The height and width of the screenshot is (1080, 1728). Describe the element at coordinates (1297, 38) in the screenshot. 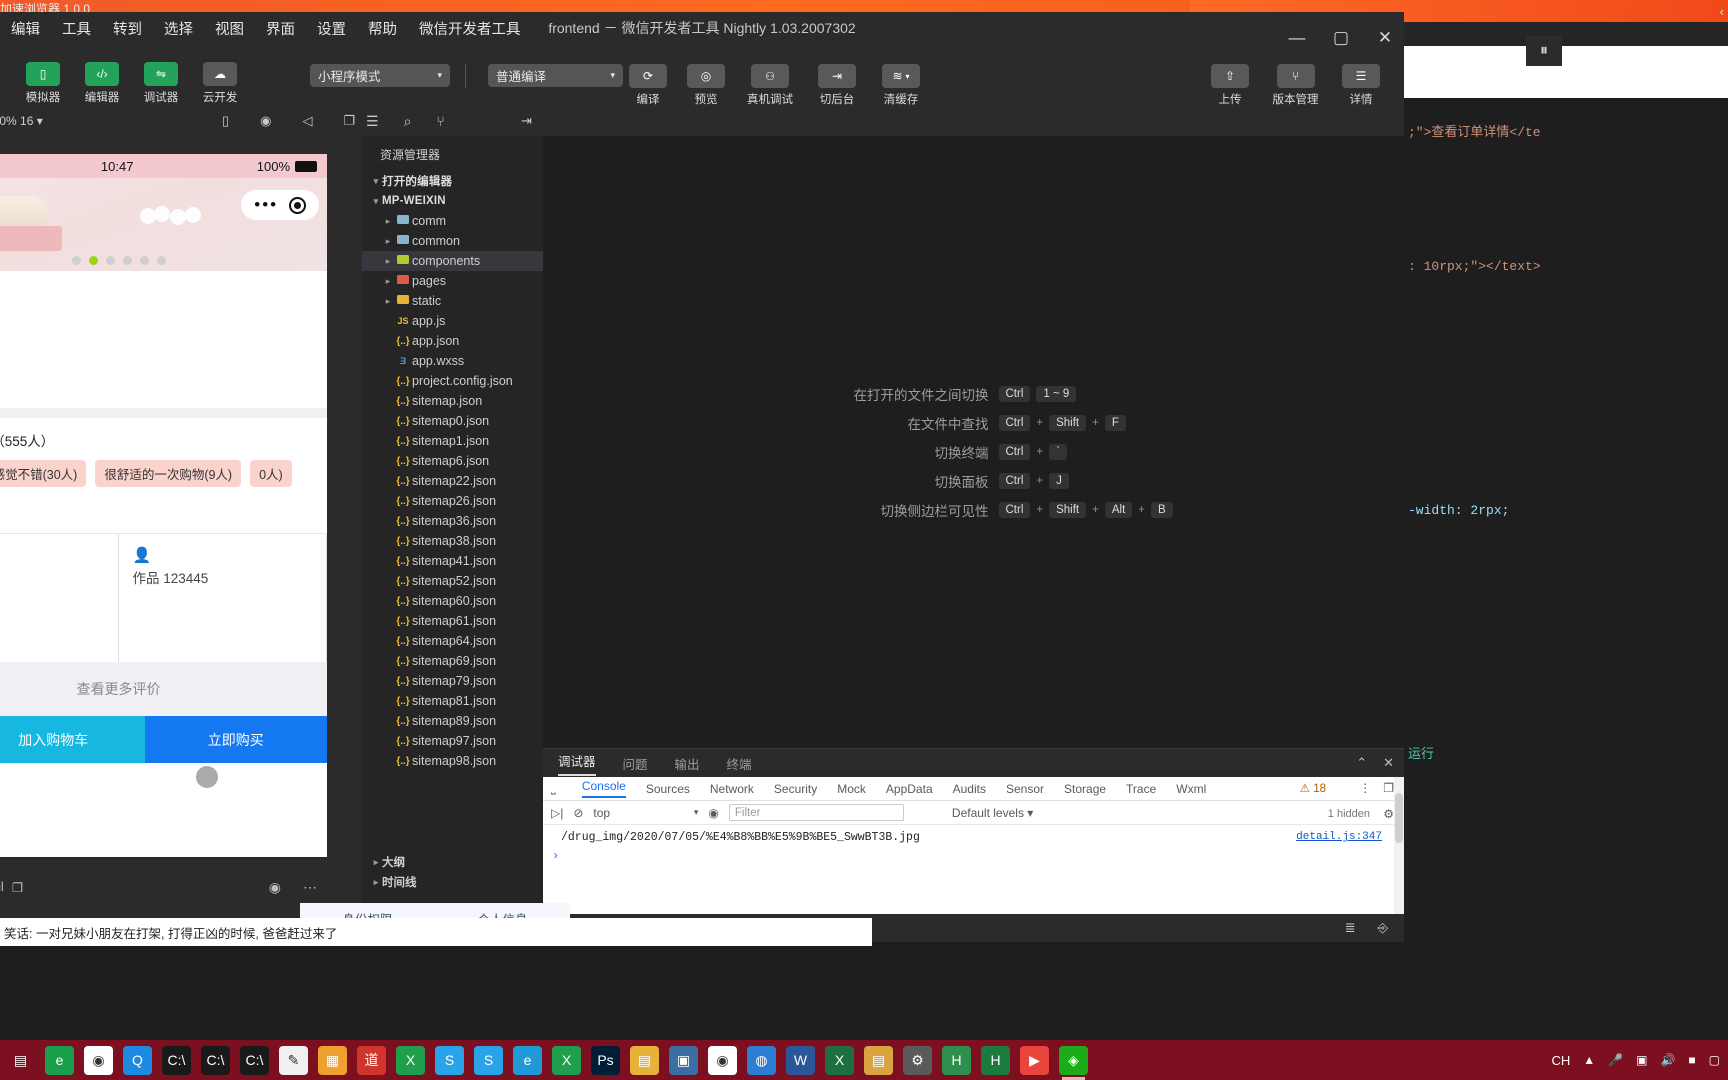

I see `minimize-button: —` at that location.